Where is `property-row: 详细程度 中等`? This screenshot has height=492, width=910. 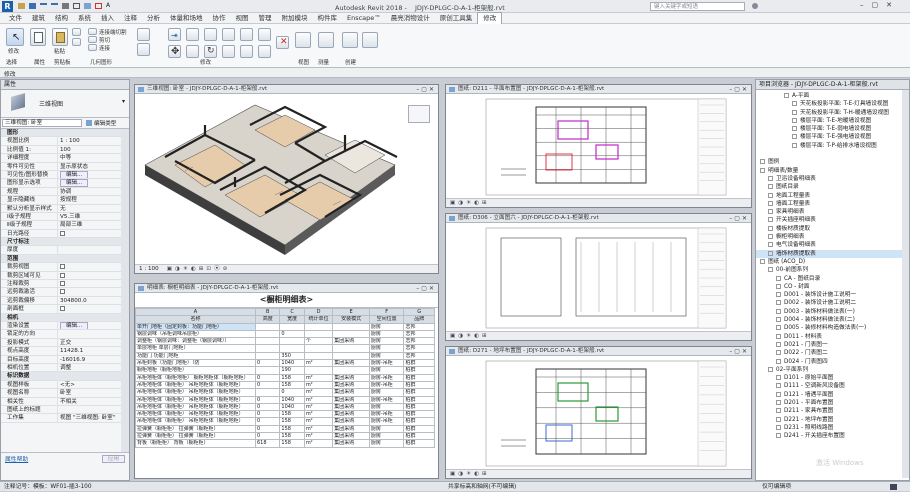 property-row: 详细程度 中等 is located at coordinates (61, 158).